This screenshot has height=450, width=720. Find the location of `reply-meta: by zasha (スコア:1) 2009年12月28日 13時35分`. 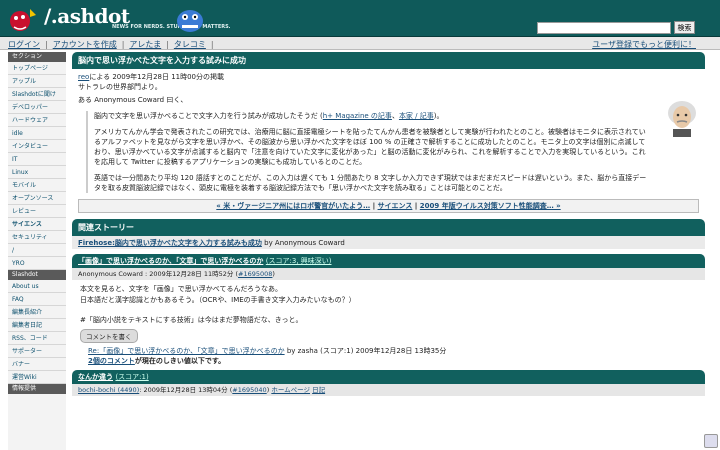

reply-meta: by zasha (スコア:1) 2009年12月28日 13時35分 is located at coordinates (366, 351).